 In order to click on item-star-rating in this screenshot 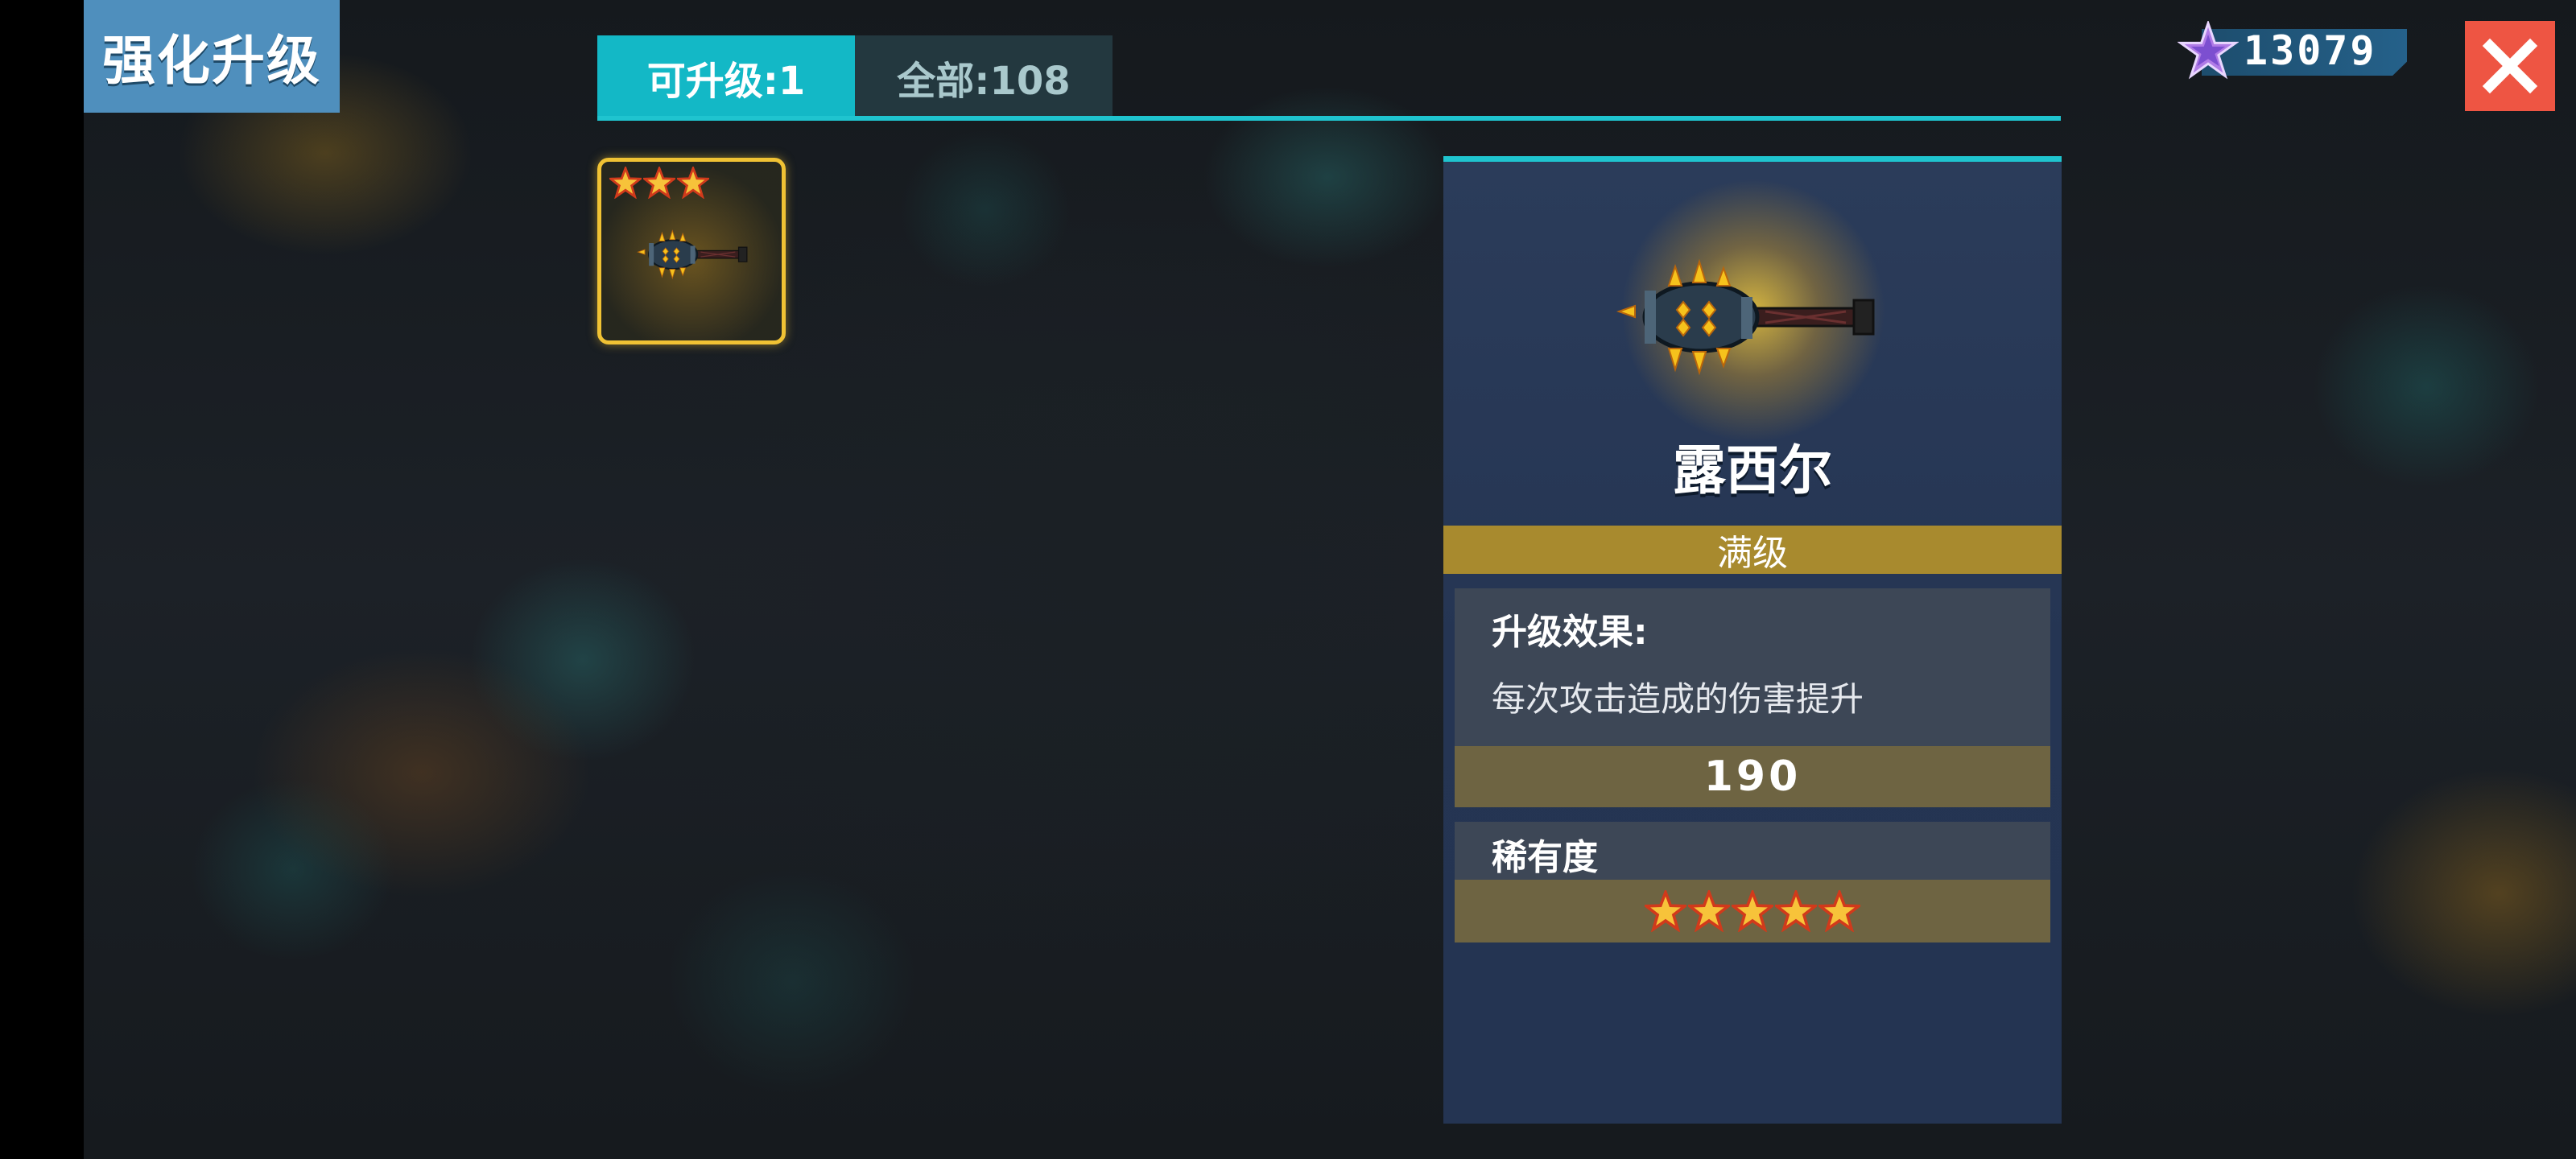, I will do `click(659, 183)`.